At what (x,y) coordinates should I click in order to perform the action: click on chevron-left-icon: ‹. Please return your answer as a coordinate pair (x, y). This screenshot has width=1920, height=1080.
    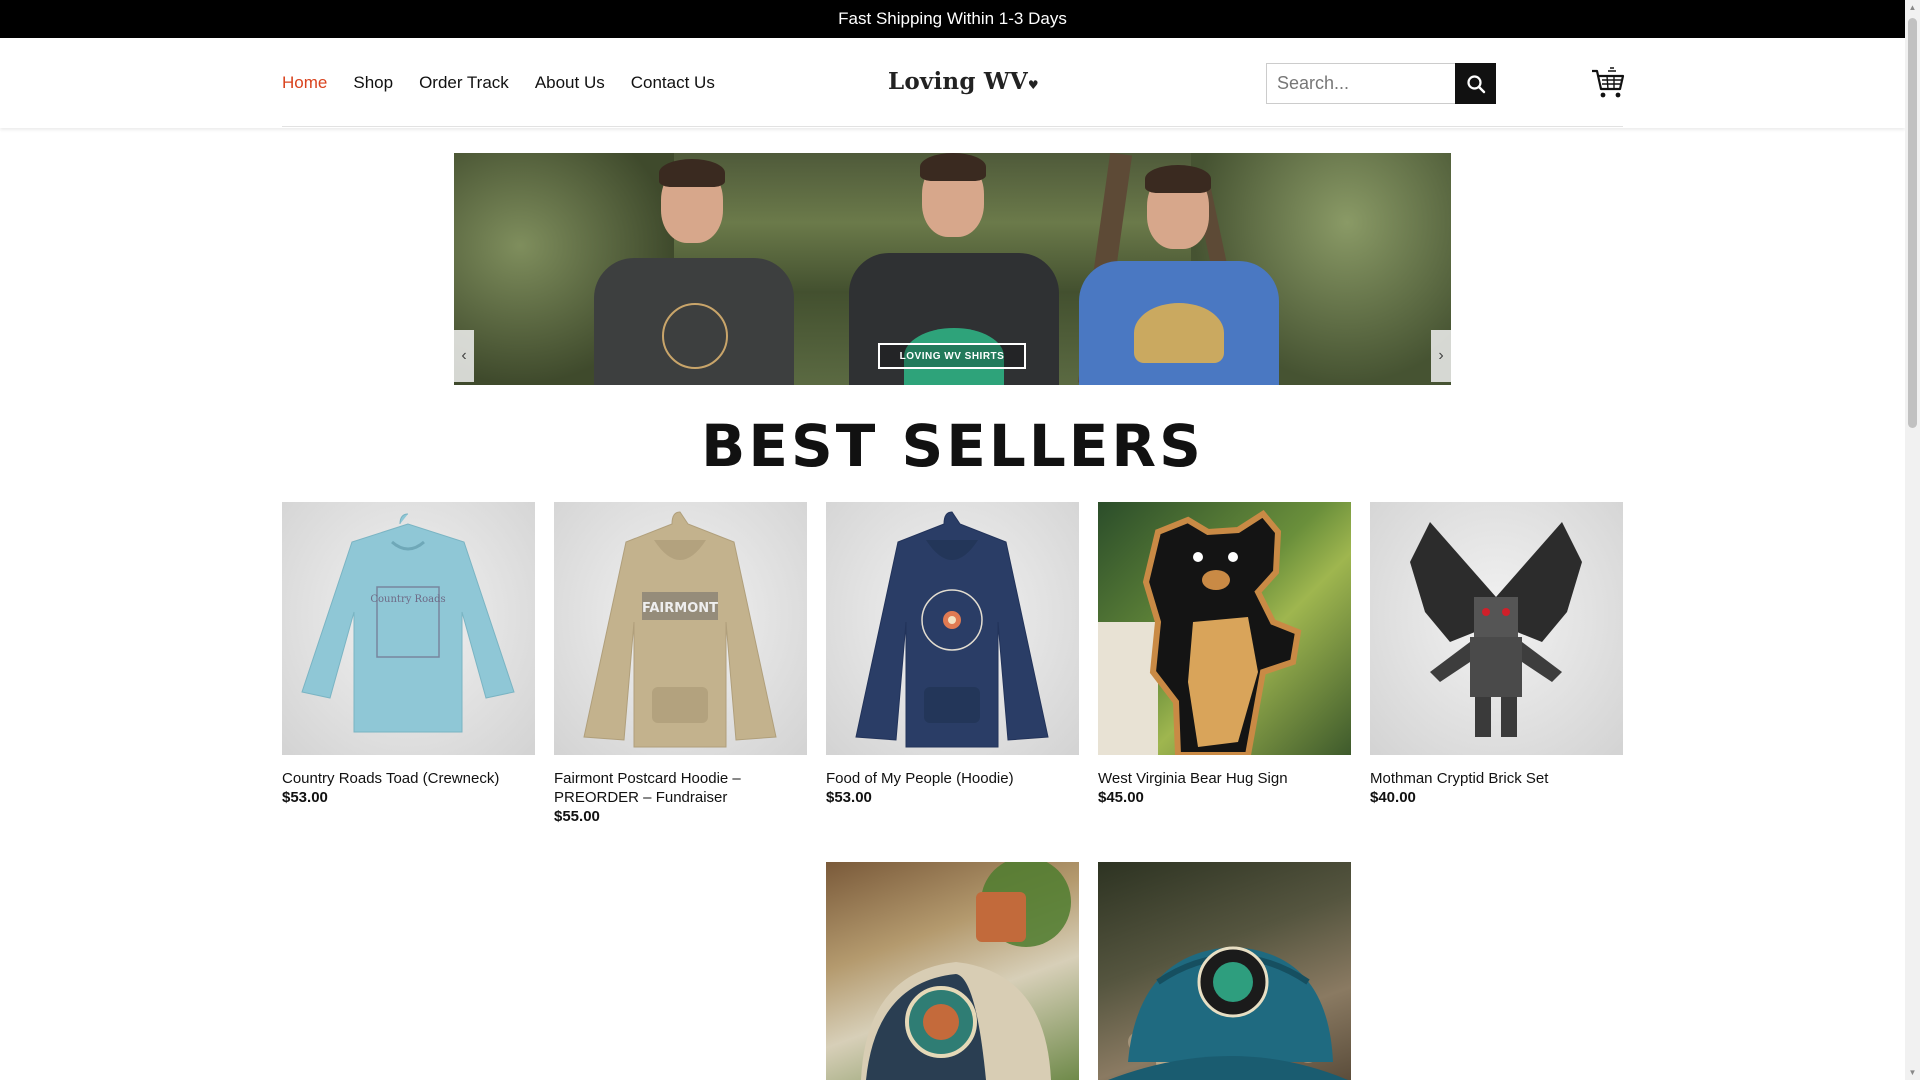
    Looking at the image, I should click on (464, 355).